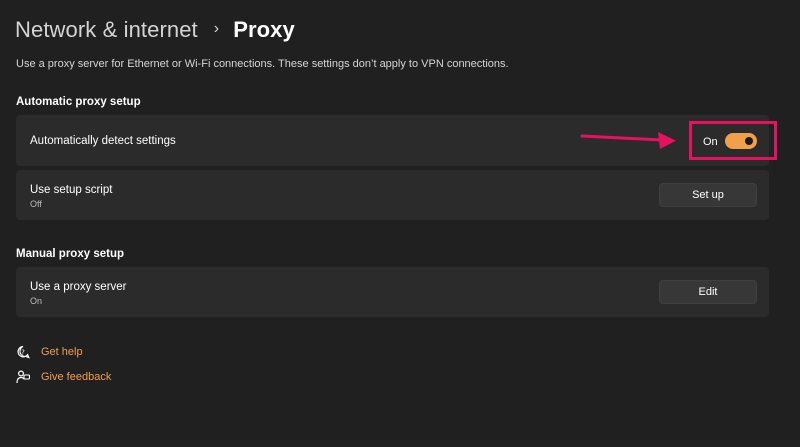  Describe the element at coordinates (708, 195) in the screenshot. I see `set-up-button: Set up` at that location.